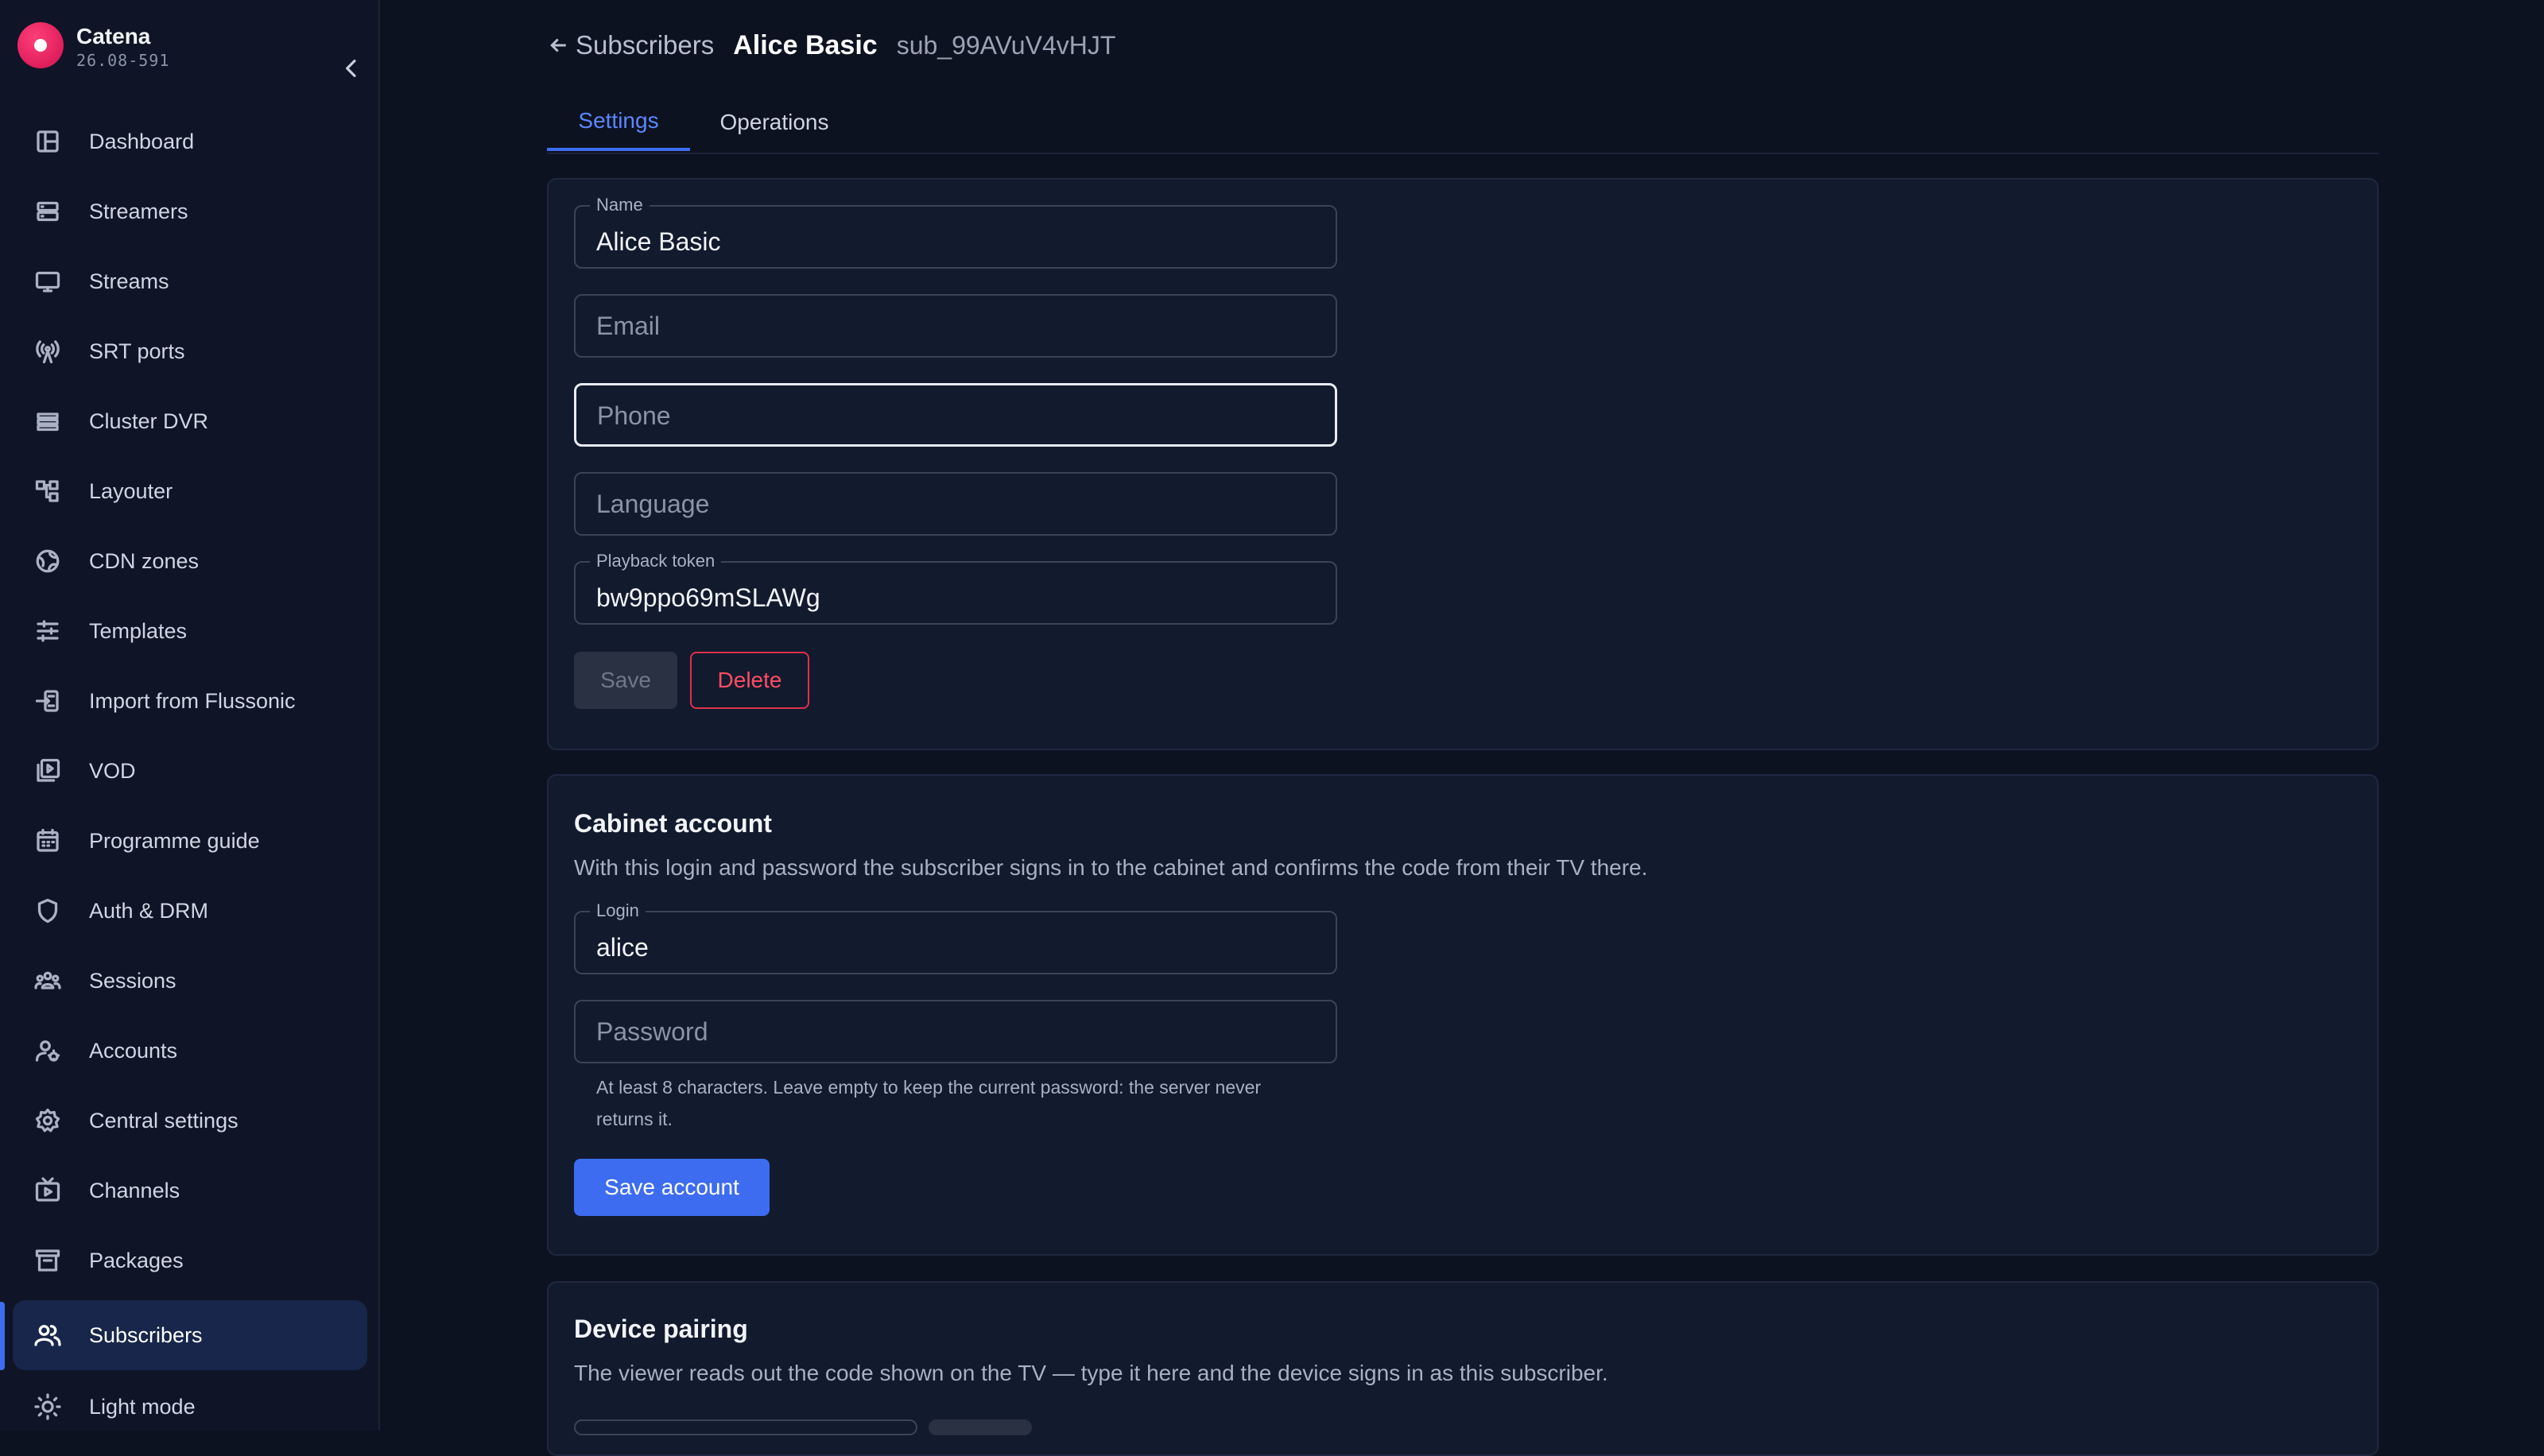  I want to click on sidebar-item-srt-ports: SRT ports, so click(190, 351).